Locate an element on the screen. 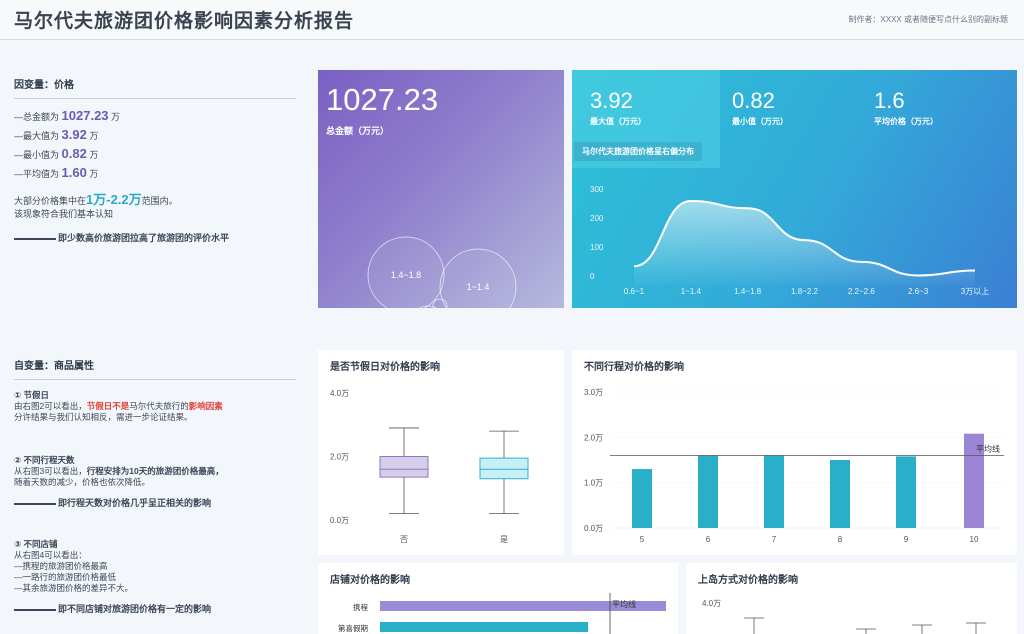 Image resolution: width=1024 pixels, height=634 pixels. days-average-label: 平均线 is located at coordinates (988, 448).